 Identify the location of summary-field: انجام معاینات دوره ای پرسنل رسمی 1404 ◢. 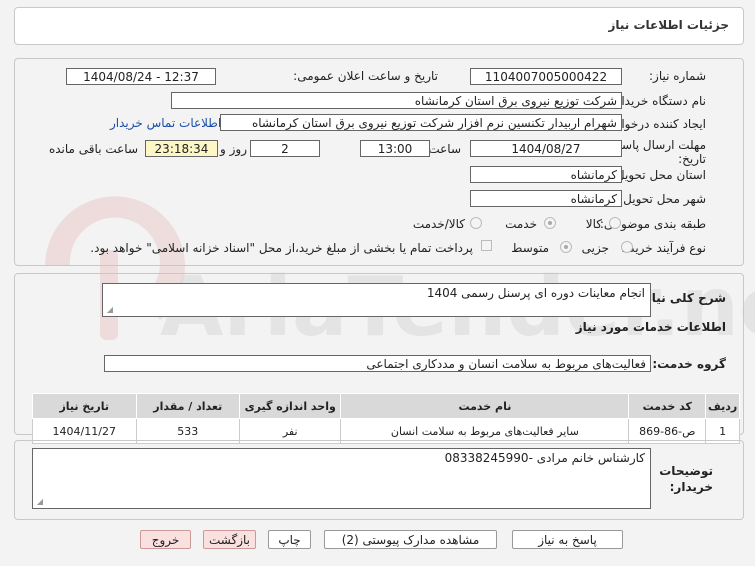
(376, 300).